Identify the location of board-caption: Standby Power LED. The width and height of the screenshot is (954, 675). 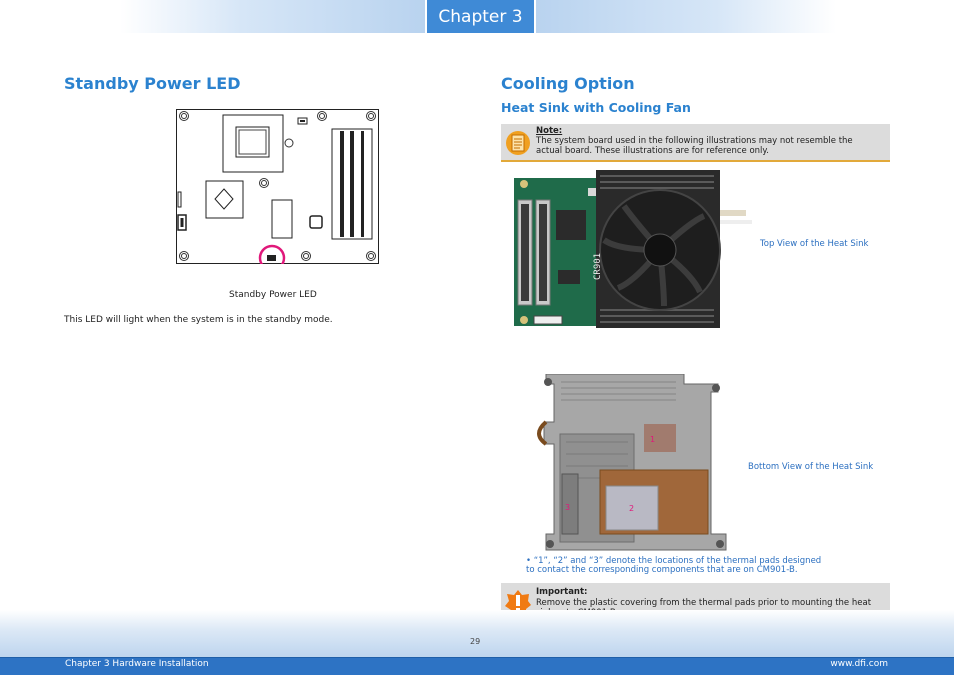
(273, 295).